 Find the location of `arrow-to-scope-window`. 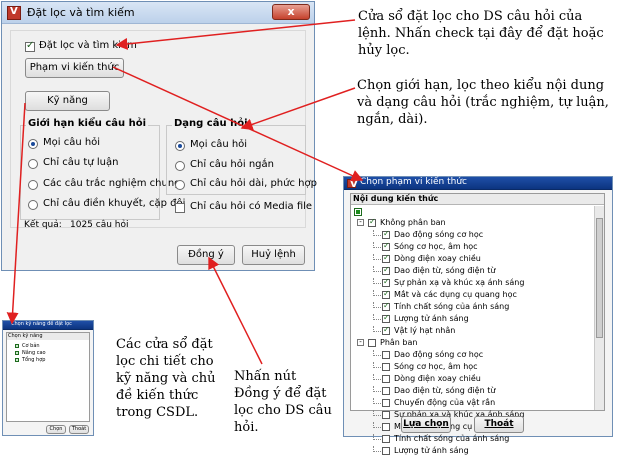

arrow-to-scope-window is located at coordinates (238, 124).